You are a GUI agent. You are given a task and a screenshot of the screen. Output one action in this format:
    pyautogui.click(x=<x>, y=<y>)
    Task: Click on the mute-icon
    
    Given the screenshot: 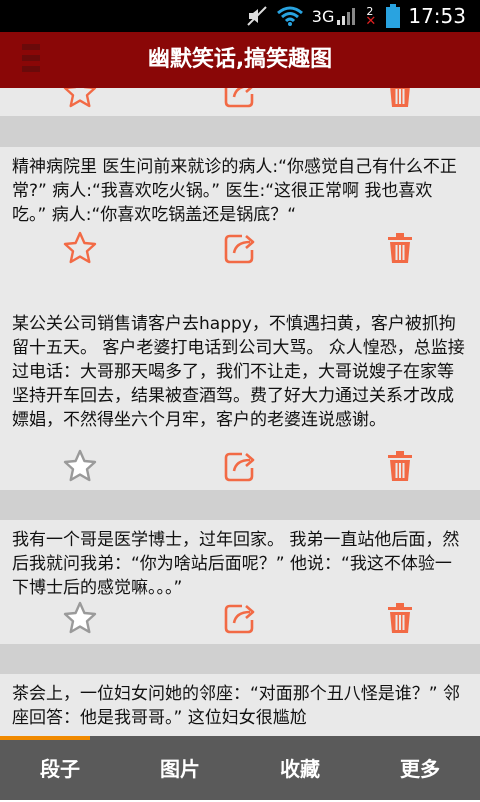 What is the action you would take?
    pyautogui.click(x=257, y=16)
    